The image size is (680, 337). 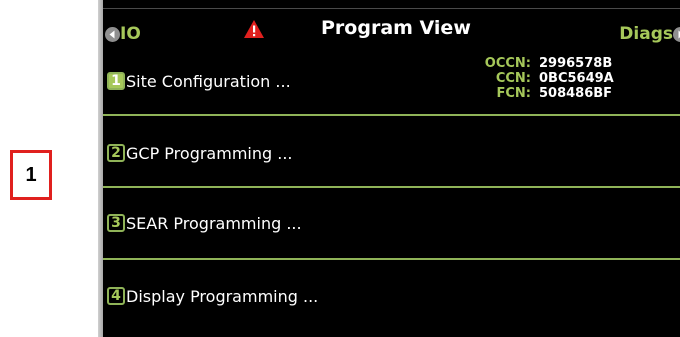 I want to click on io-nav-button: IO, so click(x=123, y=34).